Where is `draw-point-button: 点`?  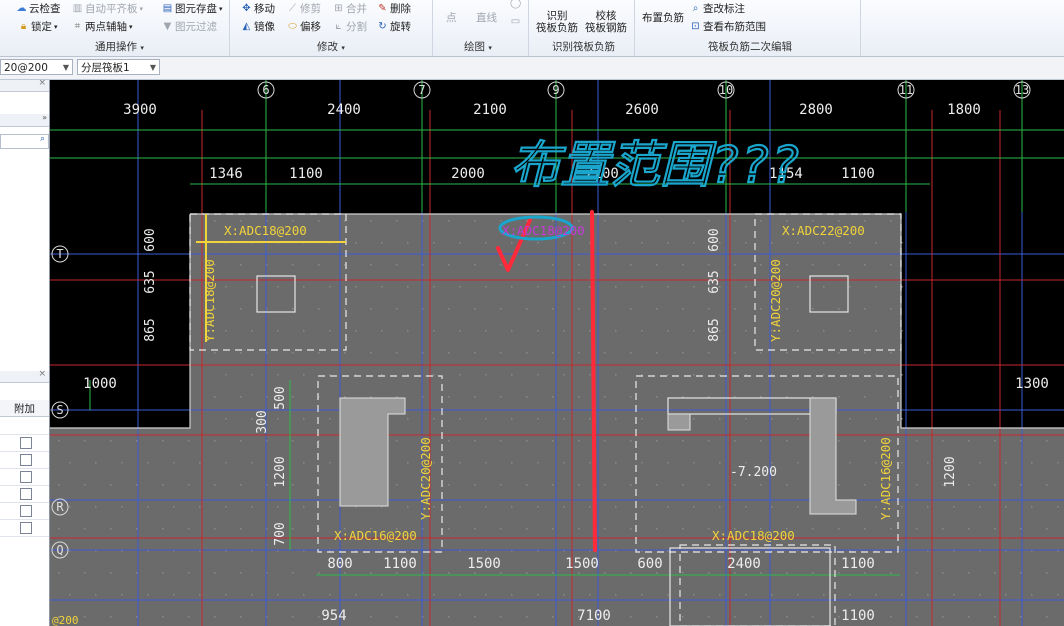
draw-point-button: 点 is located at coordinates (451, 17).